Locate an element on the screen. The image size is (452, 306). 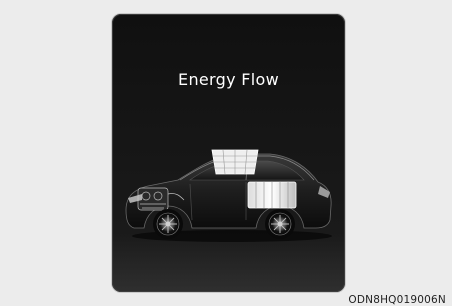
solar-roof-panel is located at coordinates (235, 162).